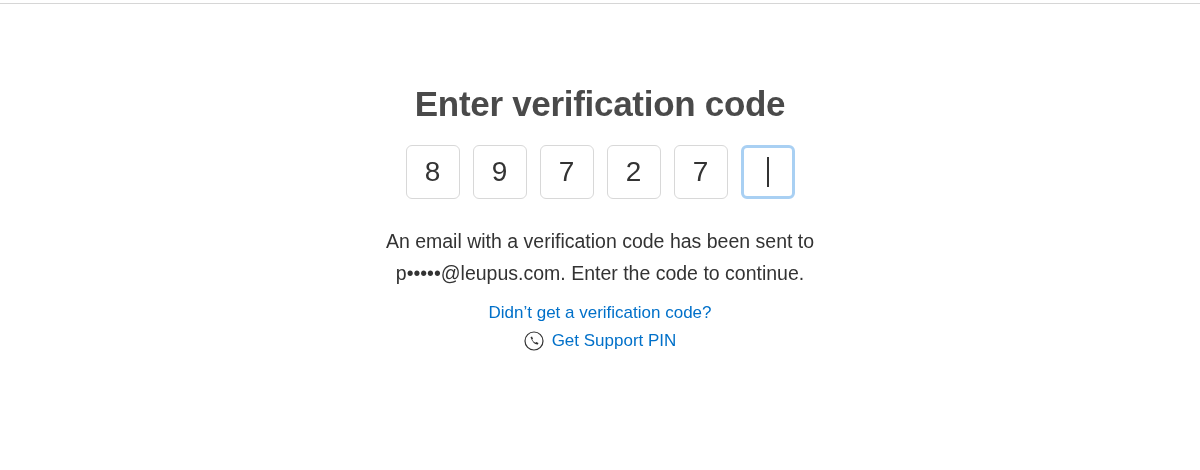 The width and height of the screenshot is (1200, 470). What do you see at coordinates (633, 172) in the screenshot?
I see `code-digit-field: 2` at bounding box center [633, 172].